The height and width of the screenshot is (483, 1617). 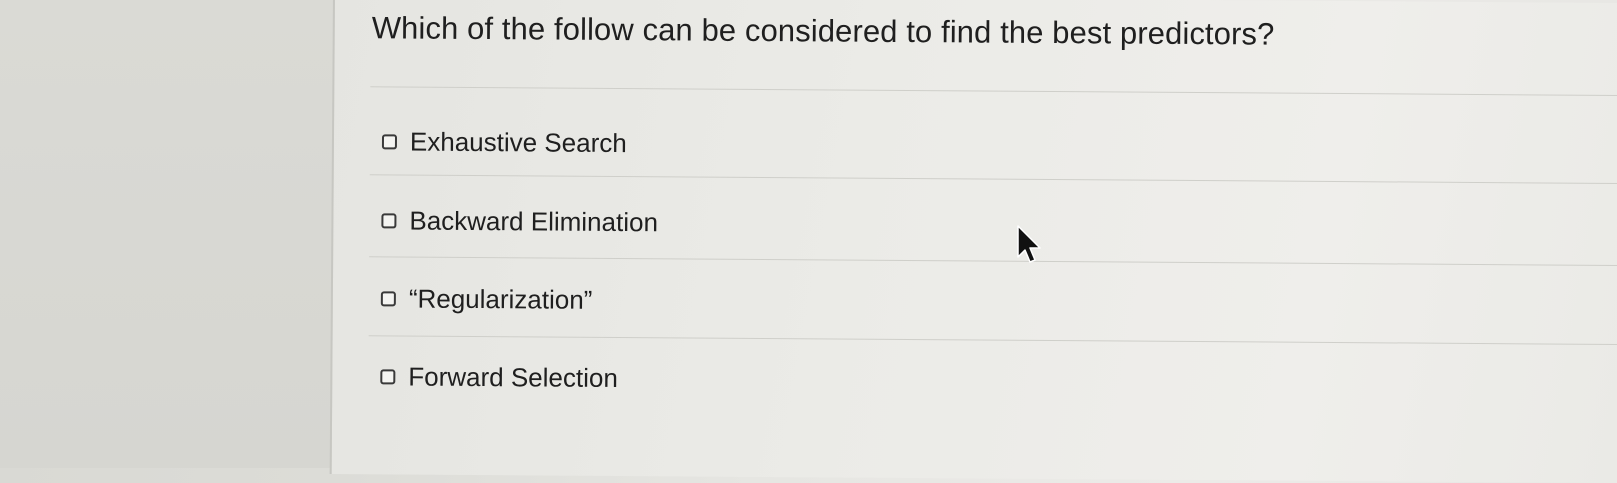 I want to click on option-exhaustive-search: Exhaustive Search, so click(x=504, y=142).